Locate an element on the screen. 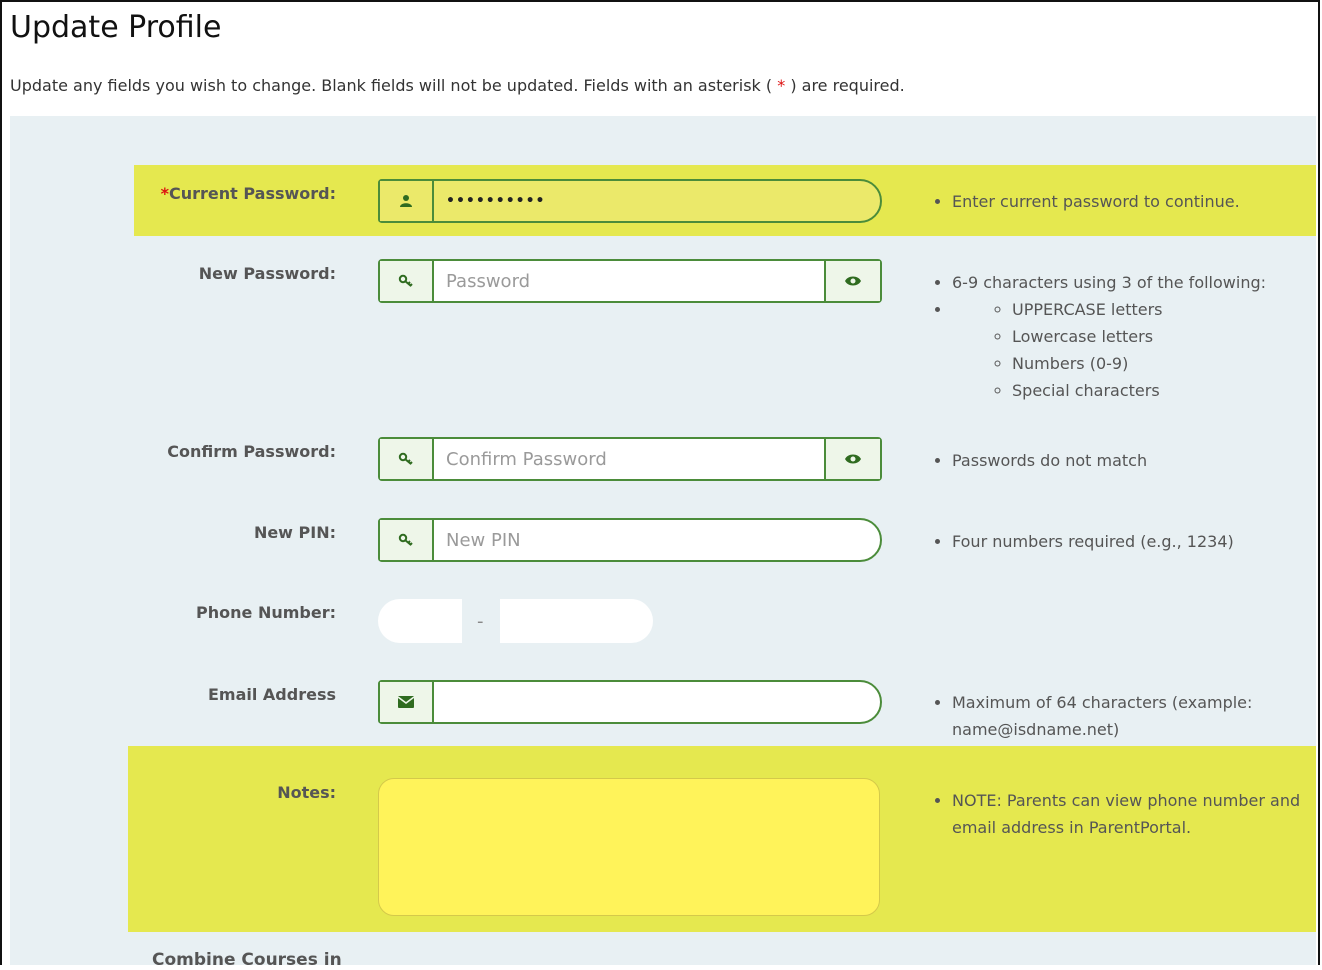 This screenshot has height=970, width=1322. phone-number-input is located at coordinates (576, 621).